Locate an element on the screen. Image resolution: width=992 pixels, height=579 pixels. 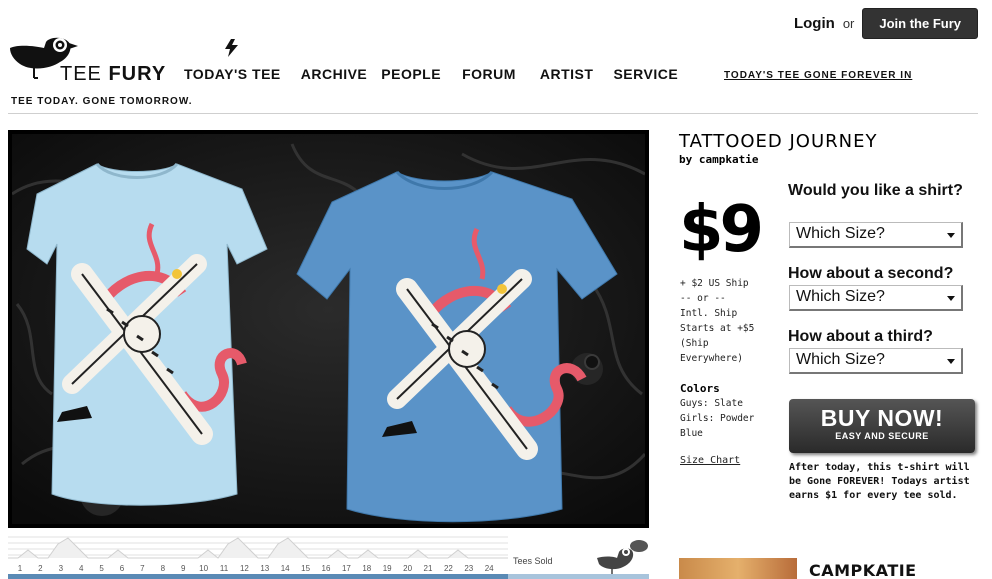
nav-people: PEOPLE is located at coordinates (411, 74).